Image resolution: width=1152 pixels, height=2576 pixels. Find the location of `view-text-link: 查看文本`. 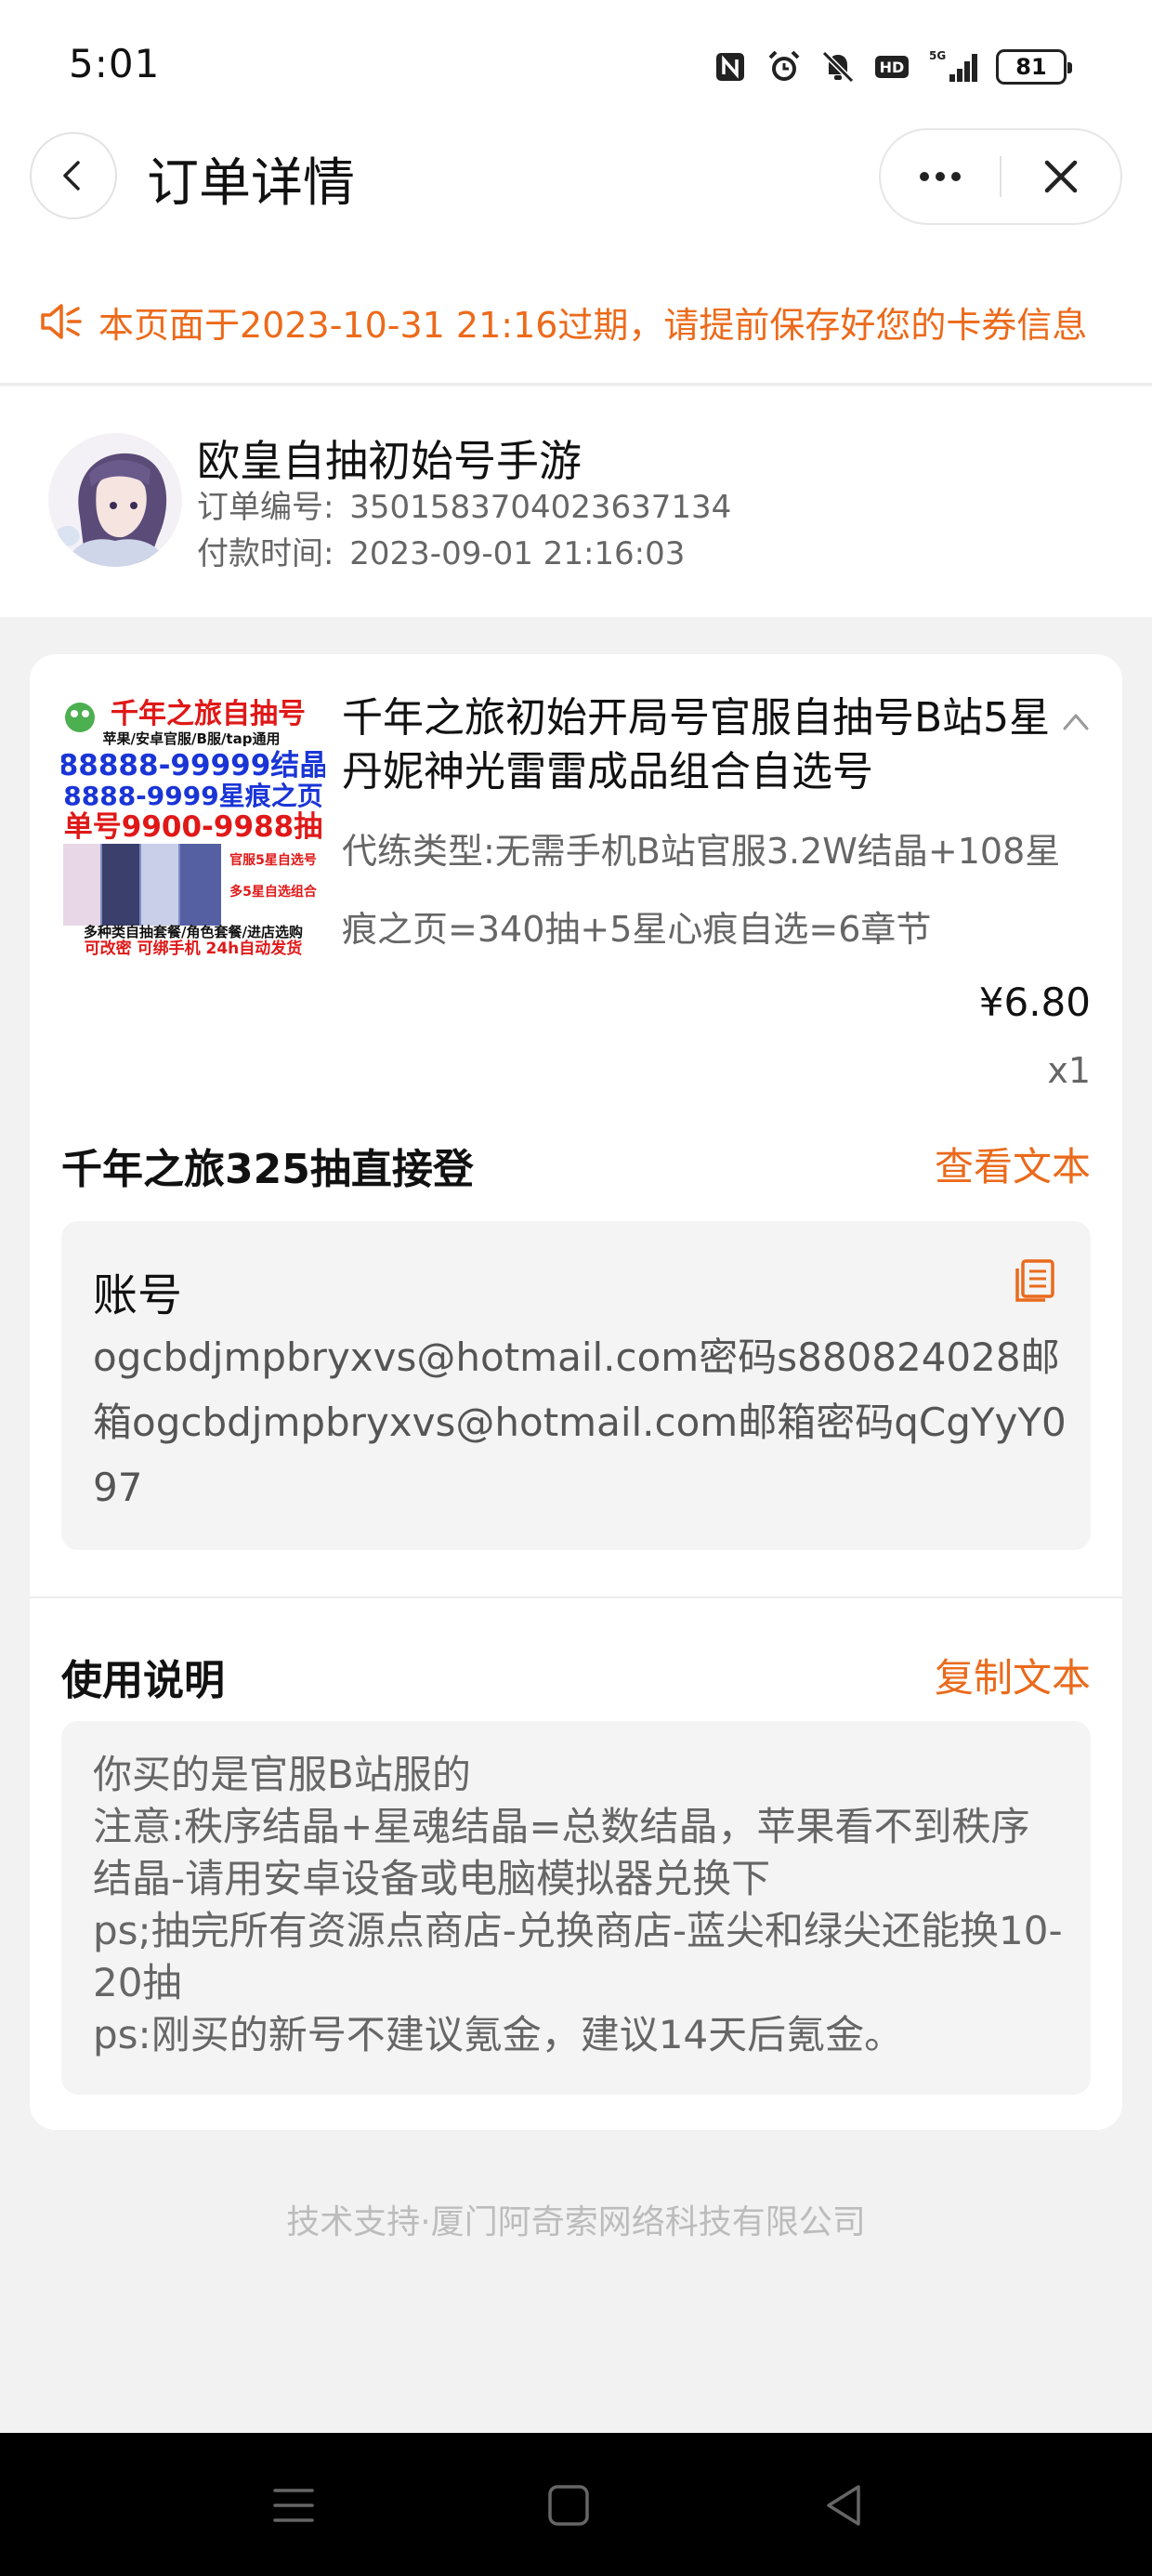

view-text-link: 查看文本 is located at coordinates (1013, 1164).